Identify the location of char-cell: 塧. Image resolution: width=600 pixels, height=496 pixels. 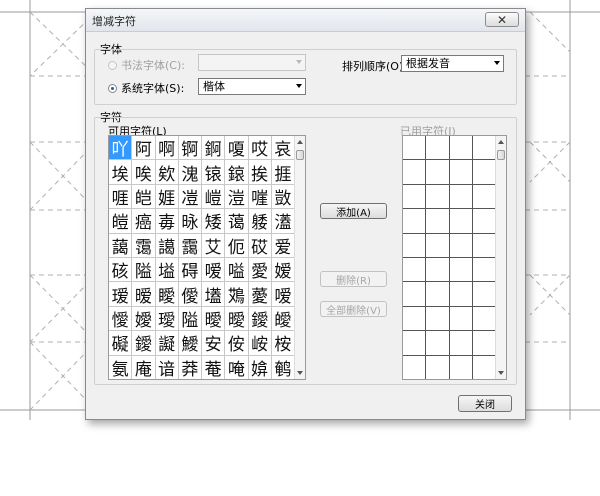
(167, 270).